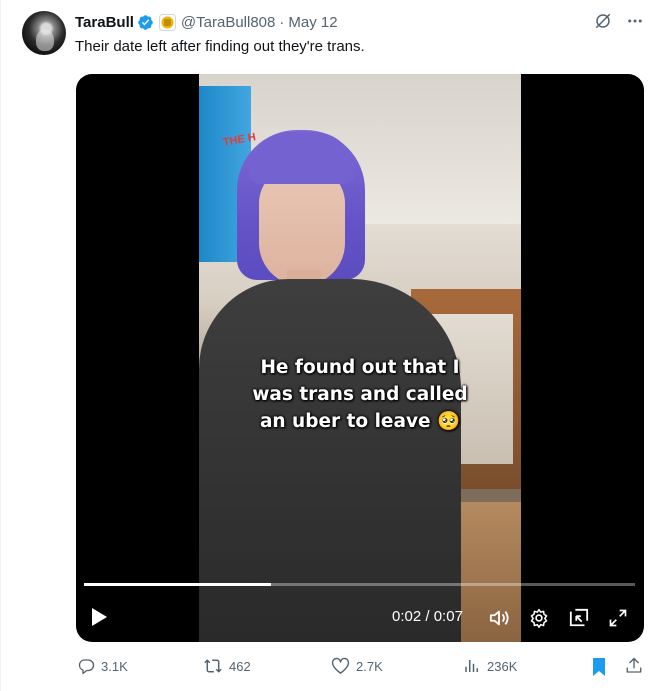  Describe the element at coordinates (359, 584) in the screenshot. I see `video-progress-bar` at that location.